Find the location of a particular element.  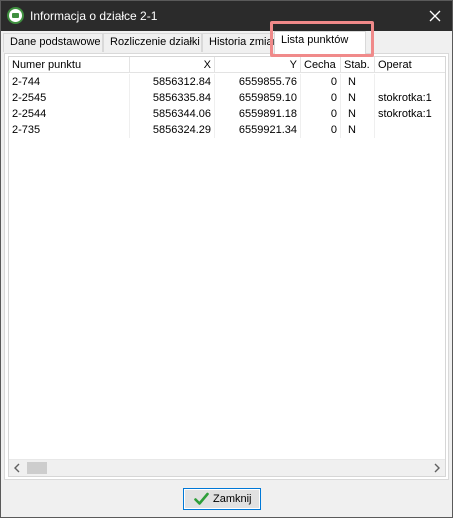

dialog-footer: Zamknij is located at coordinates (226, 499).